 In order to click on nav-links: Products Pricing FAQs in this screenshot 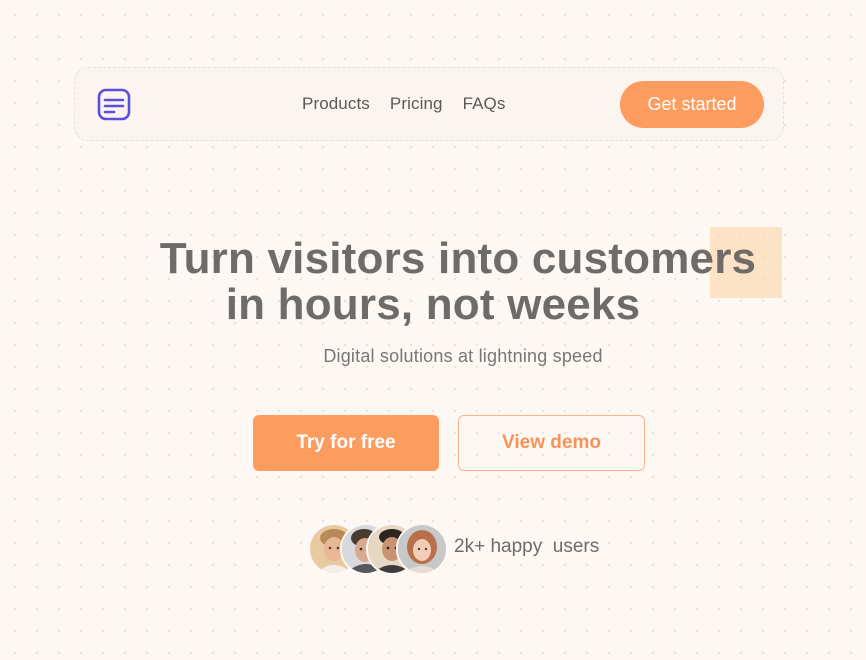, I will do `click(403, 104)`.